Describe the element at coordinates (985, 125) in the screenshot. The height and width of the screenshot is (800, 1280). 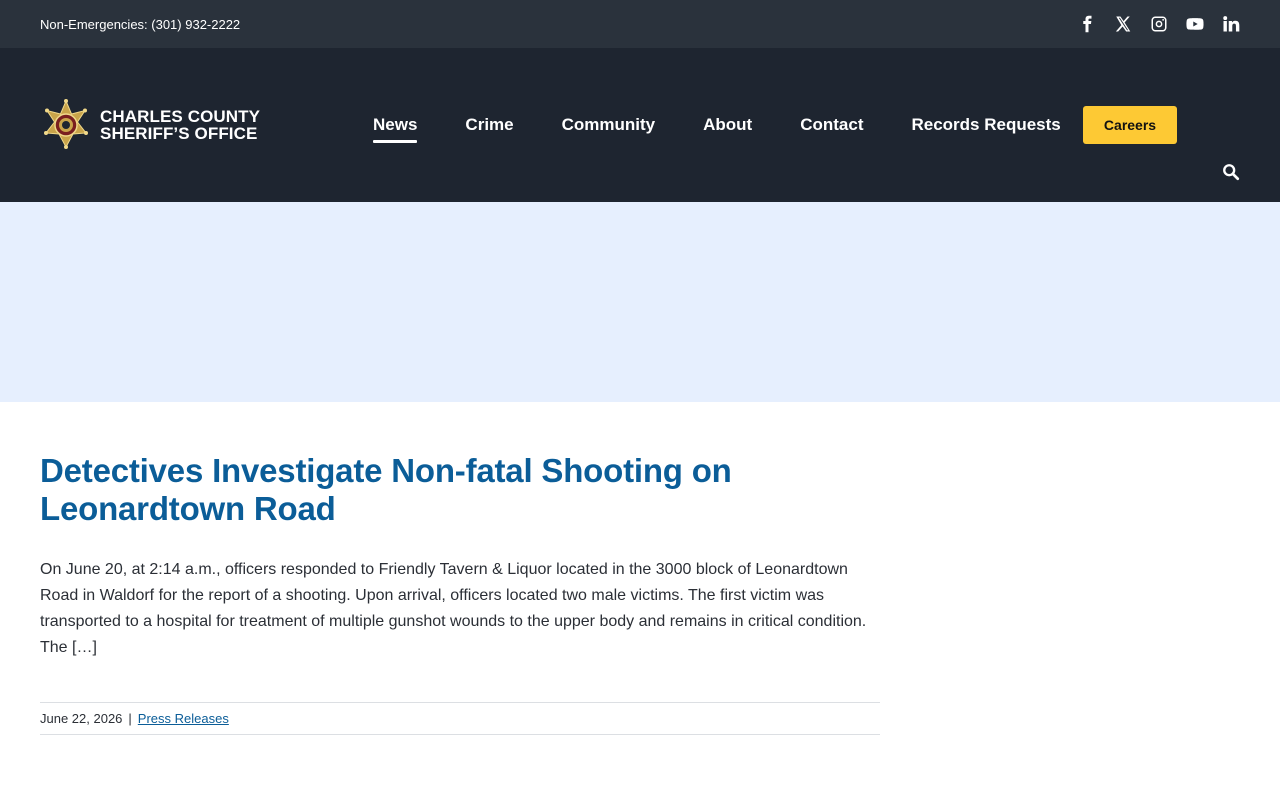
I see `nav-item-records-requests: Records Requests` at that location.